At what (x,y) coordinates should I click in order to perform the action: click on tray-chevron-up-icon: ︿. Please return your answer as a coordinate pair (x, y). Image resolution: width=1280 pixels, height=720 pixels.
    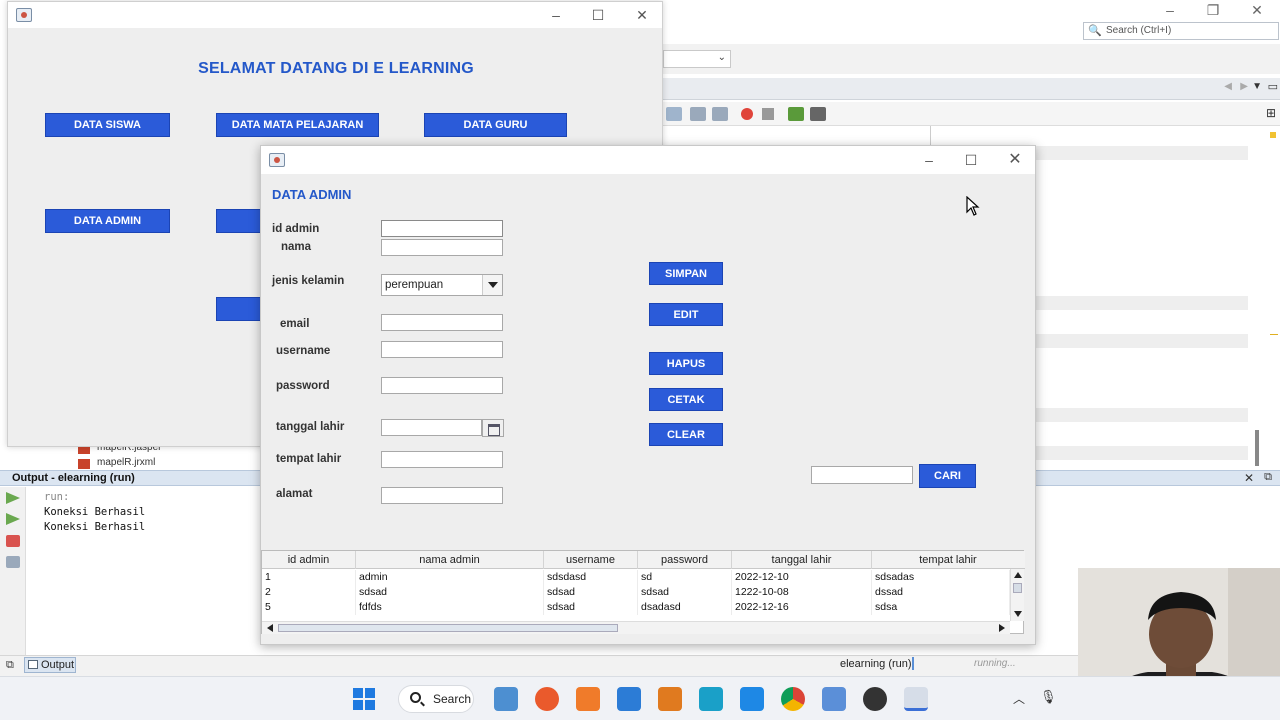
    Looking at the image, I should click on (1019, 698).